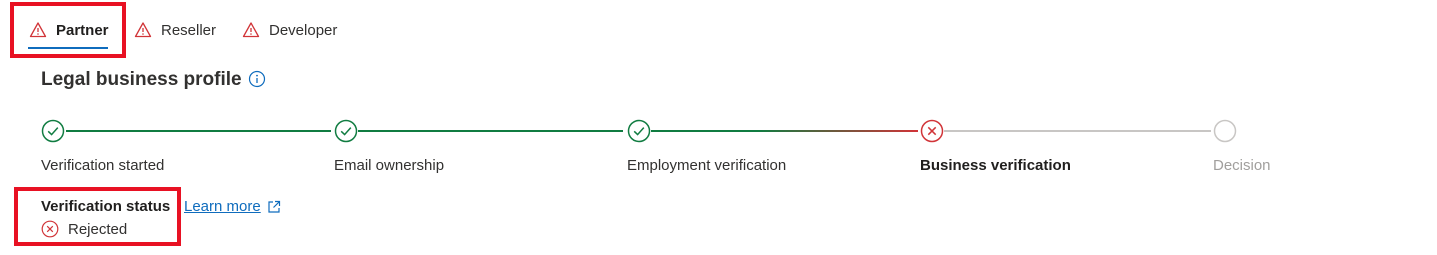 The width and height of the screenshot is (1437, 255). Describe the element at coordinates (103, 165) in the screenshot. I see `step-label-verification-started: Verification started` at that location.